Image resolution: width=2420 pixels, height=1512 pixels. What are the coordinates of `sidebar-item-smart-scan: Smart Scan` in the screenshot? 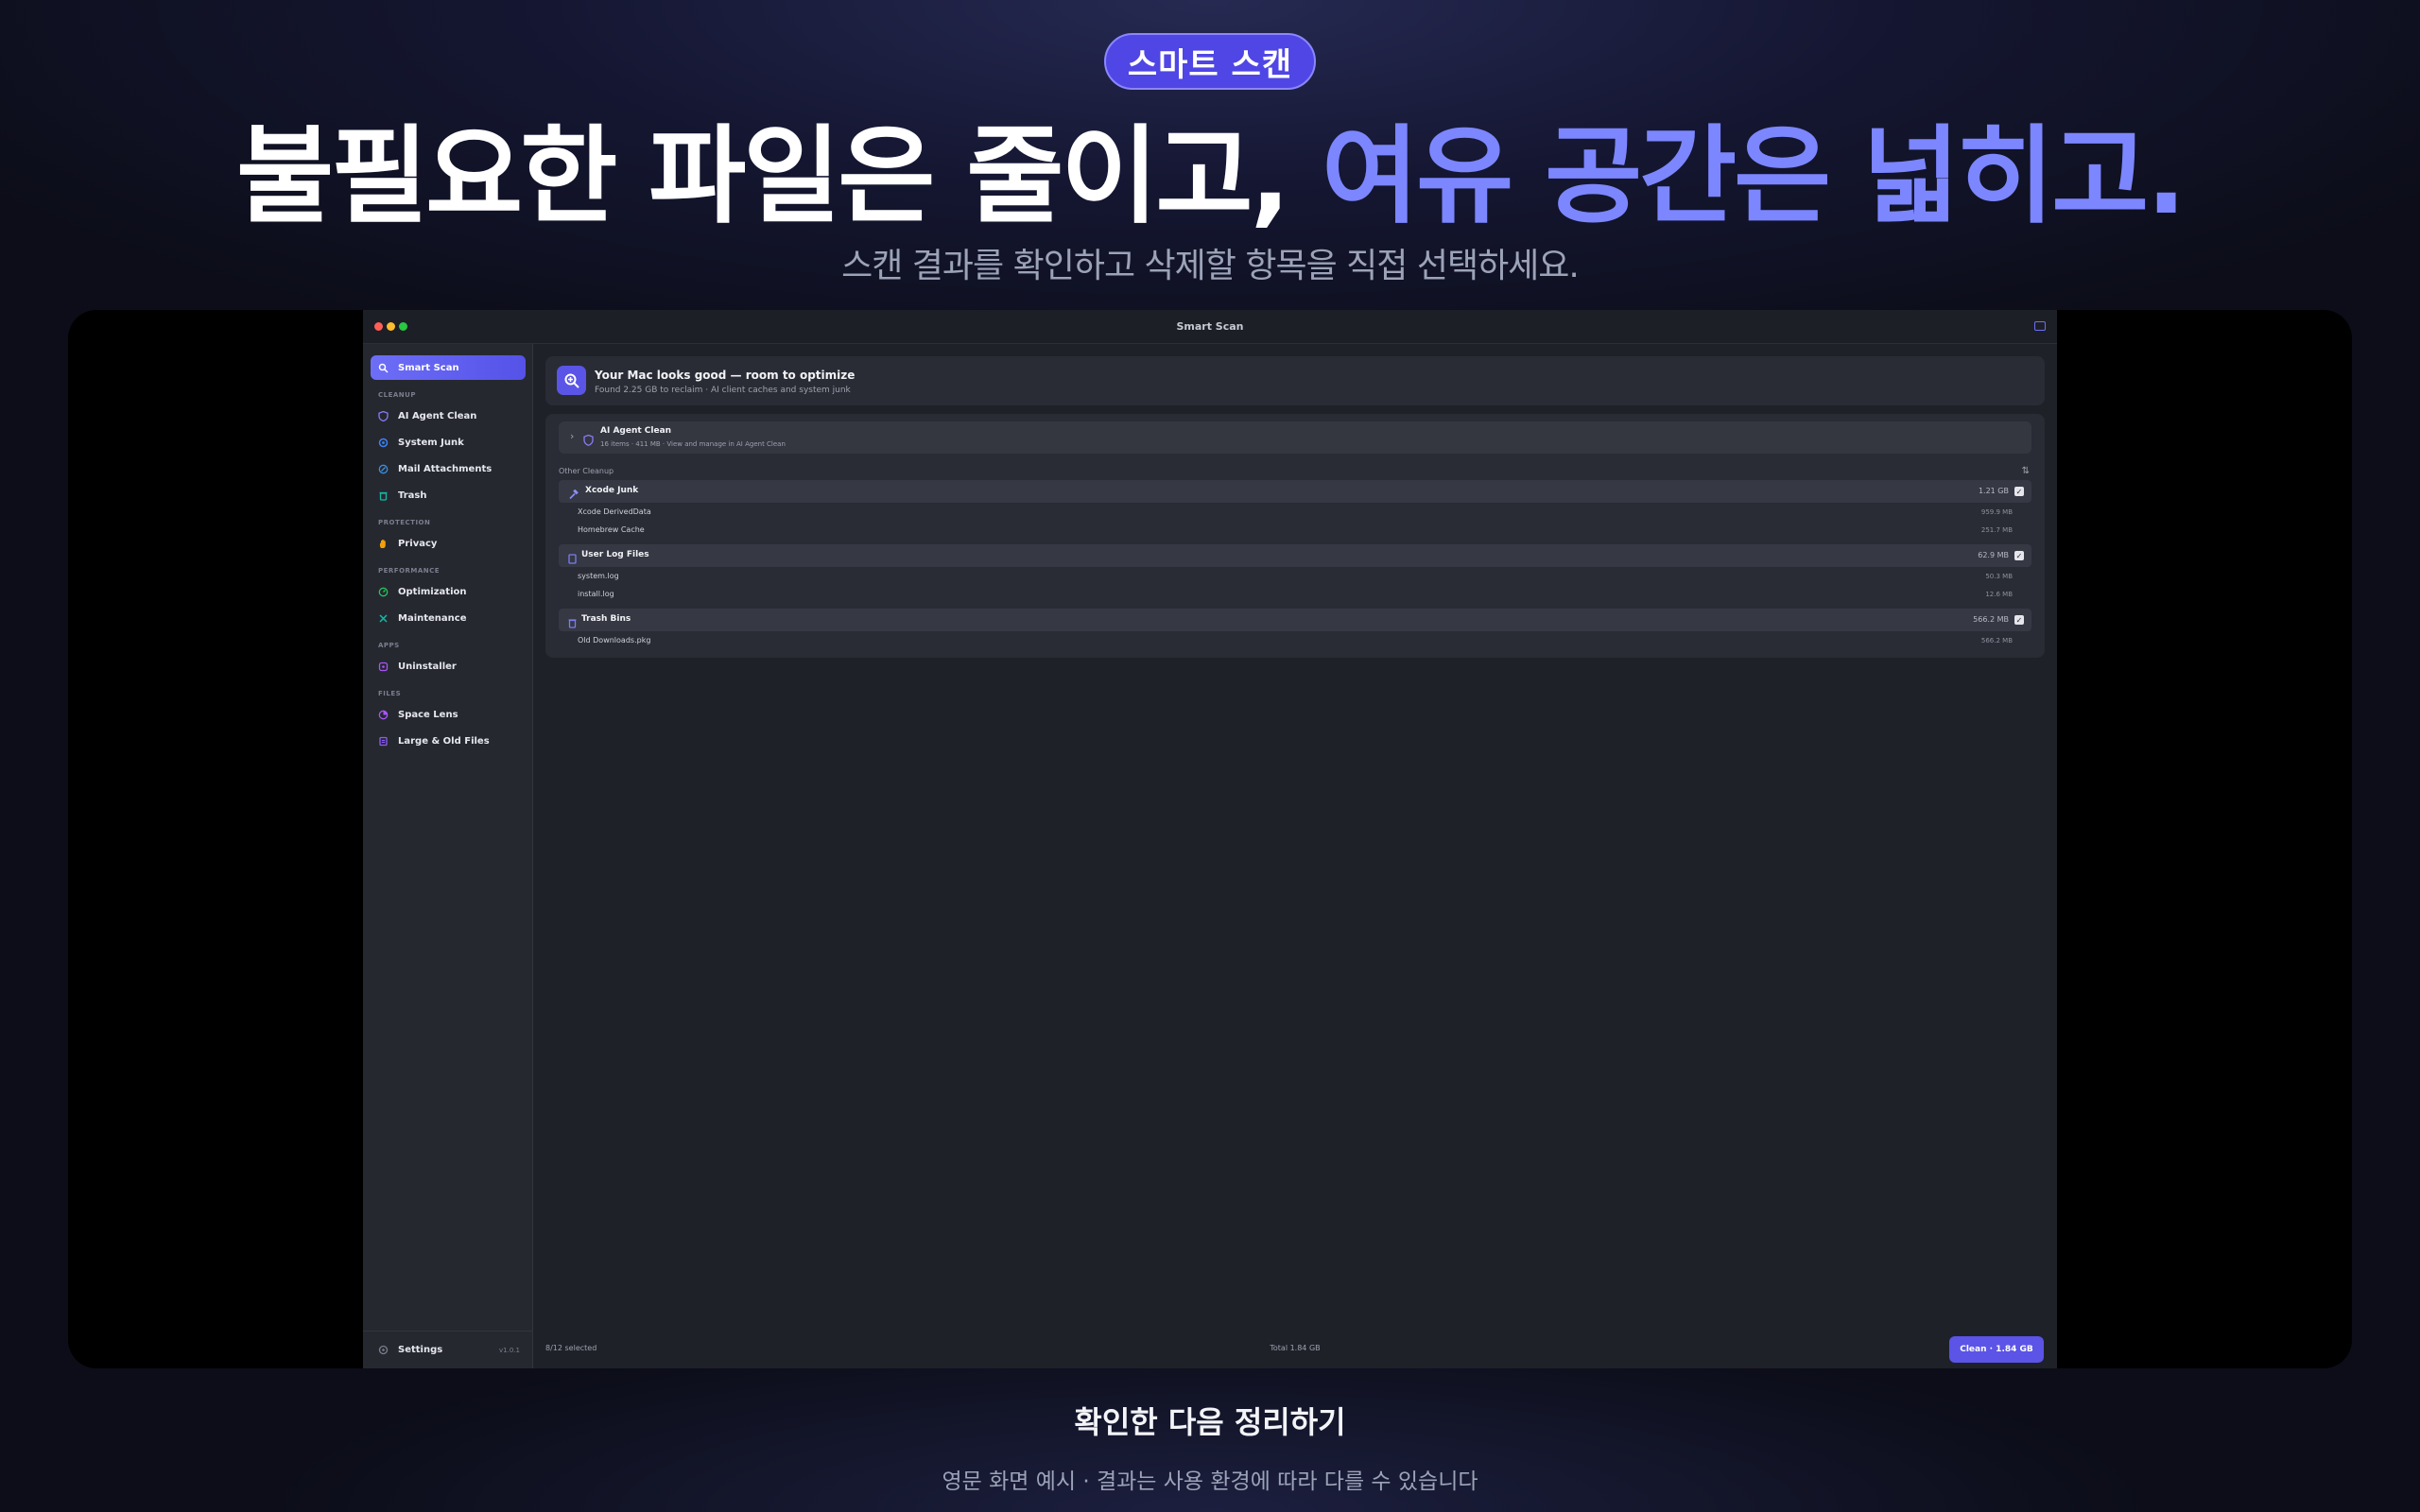 It's located at (448, 367).